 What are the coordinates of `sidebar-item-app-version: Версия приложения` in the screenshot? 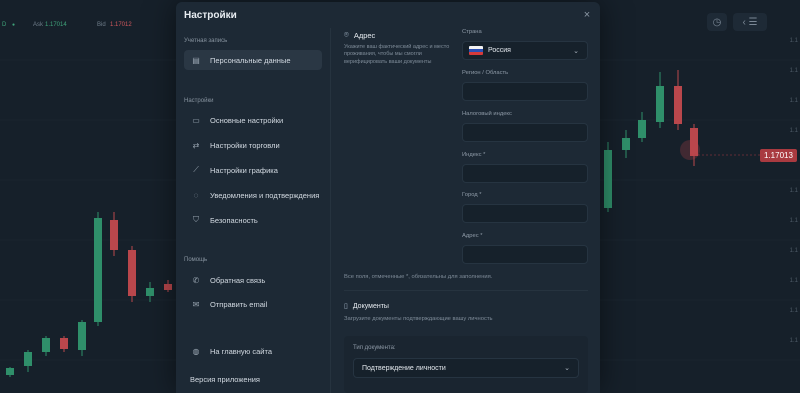 It's located at (259, 379).